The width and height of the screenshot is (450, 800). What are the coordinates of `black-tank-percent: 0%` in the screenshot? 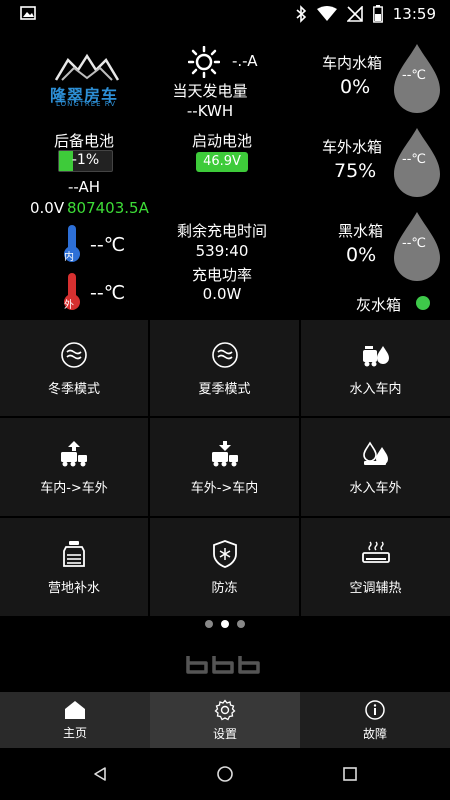 It's located at (361, 255).